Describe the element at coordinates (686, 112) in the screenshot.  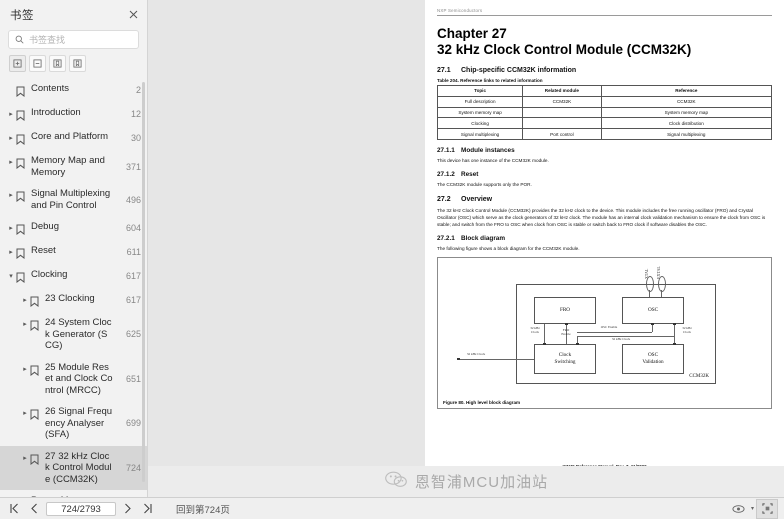
I see `table-cell-reference: System memory map` at that location.